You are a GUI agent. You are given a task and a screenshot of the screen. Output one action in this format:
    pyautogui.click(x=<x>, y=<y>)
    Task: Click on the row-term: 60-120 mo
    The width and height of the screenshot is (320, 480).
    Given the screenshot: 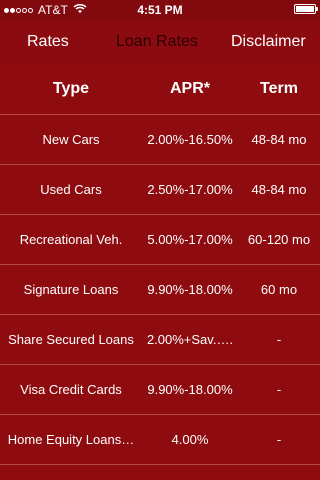 What is the action you would take?
    pyautogui.click(x=279, y=239)
    